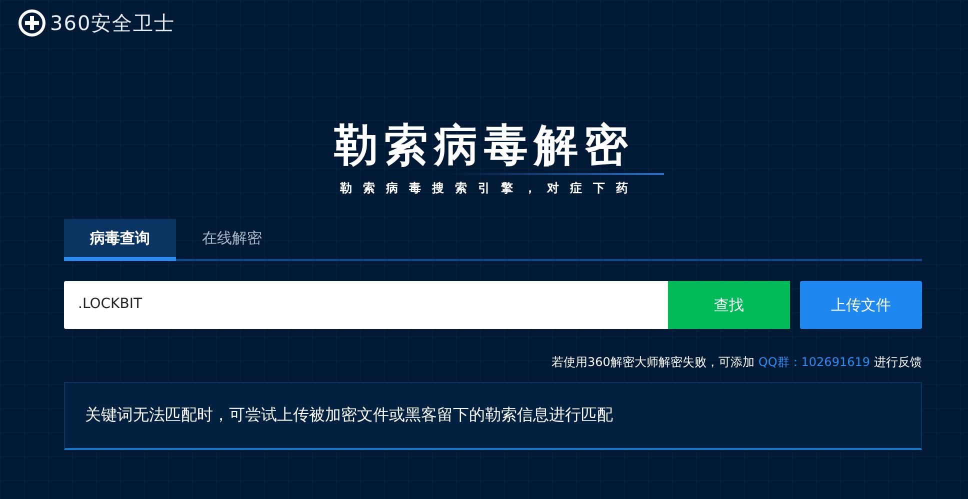 The image size is (968, 499). What do you see at coordinates (489, 187) in the screenshot?
I see `subtitle: 勒索病毒搜索引擎，对症下药` at bounding box center [489, 187].